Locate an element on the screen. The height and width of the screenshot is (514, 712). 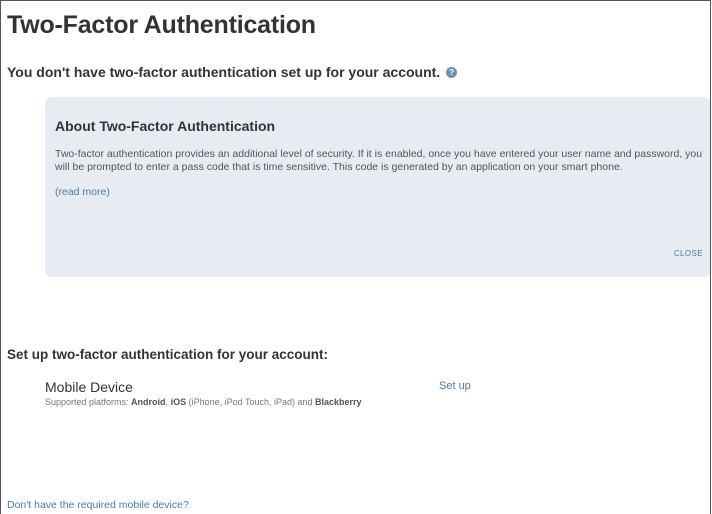
device-name: Mobile Device is located at coordinates (89, 387).